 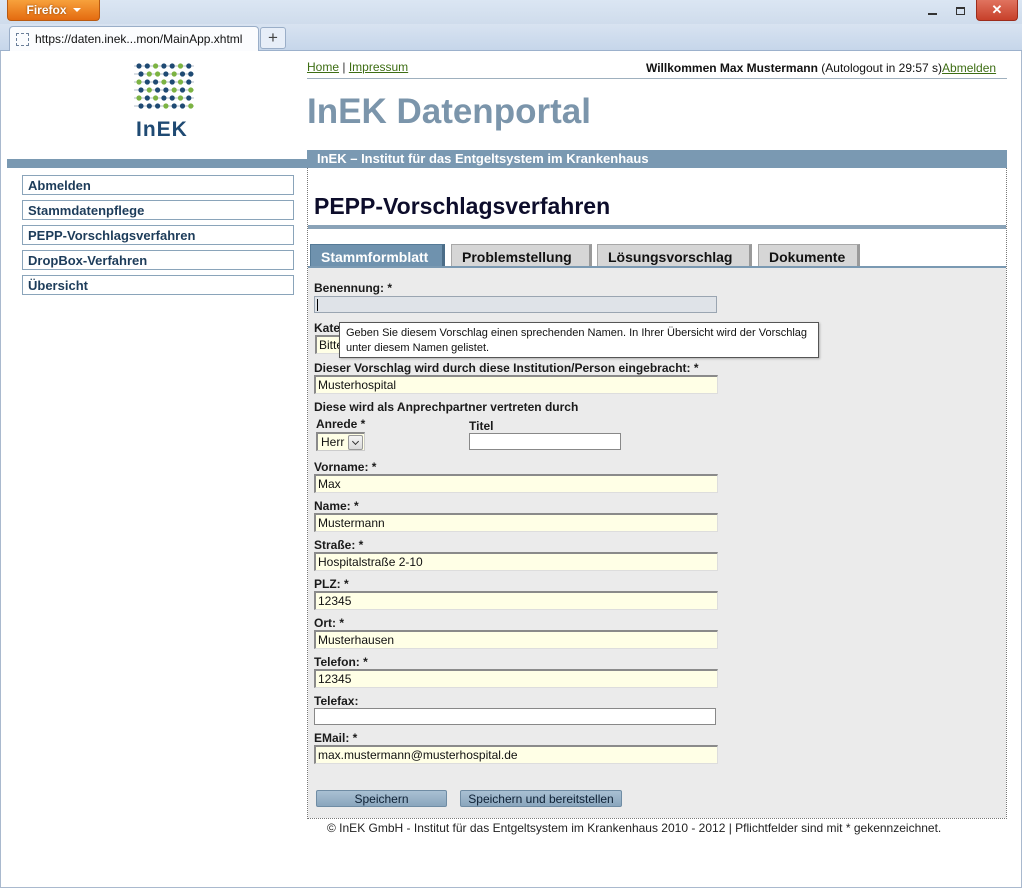 What do you see at coordinates (516, 522) in the screenshot?
I see `name-input: Mustermann` at bounding box center [516, 522].